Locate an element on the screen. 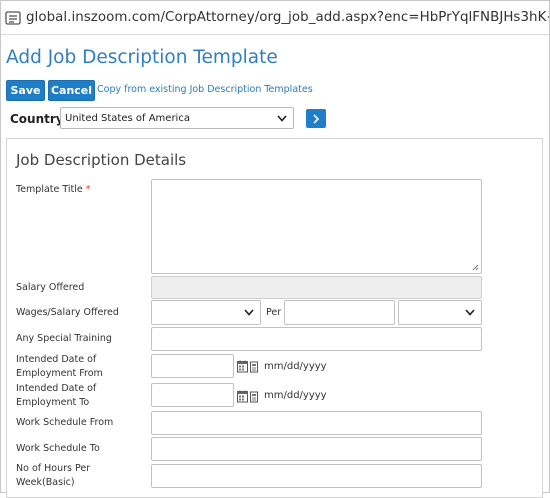 This screenshot has height=498, width=550. template-title-label-text: Template Title is located at coordinates (49, 189).